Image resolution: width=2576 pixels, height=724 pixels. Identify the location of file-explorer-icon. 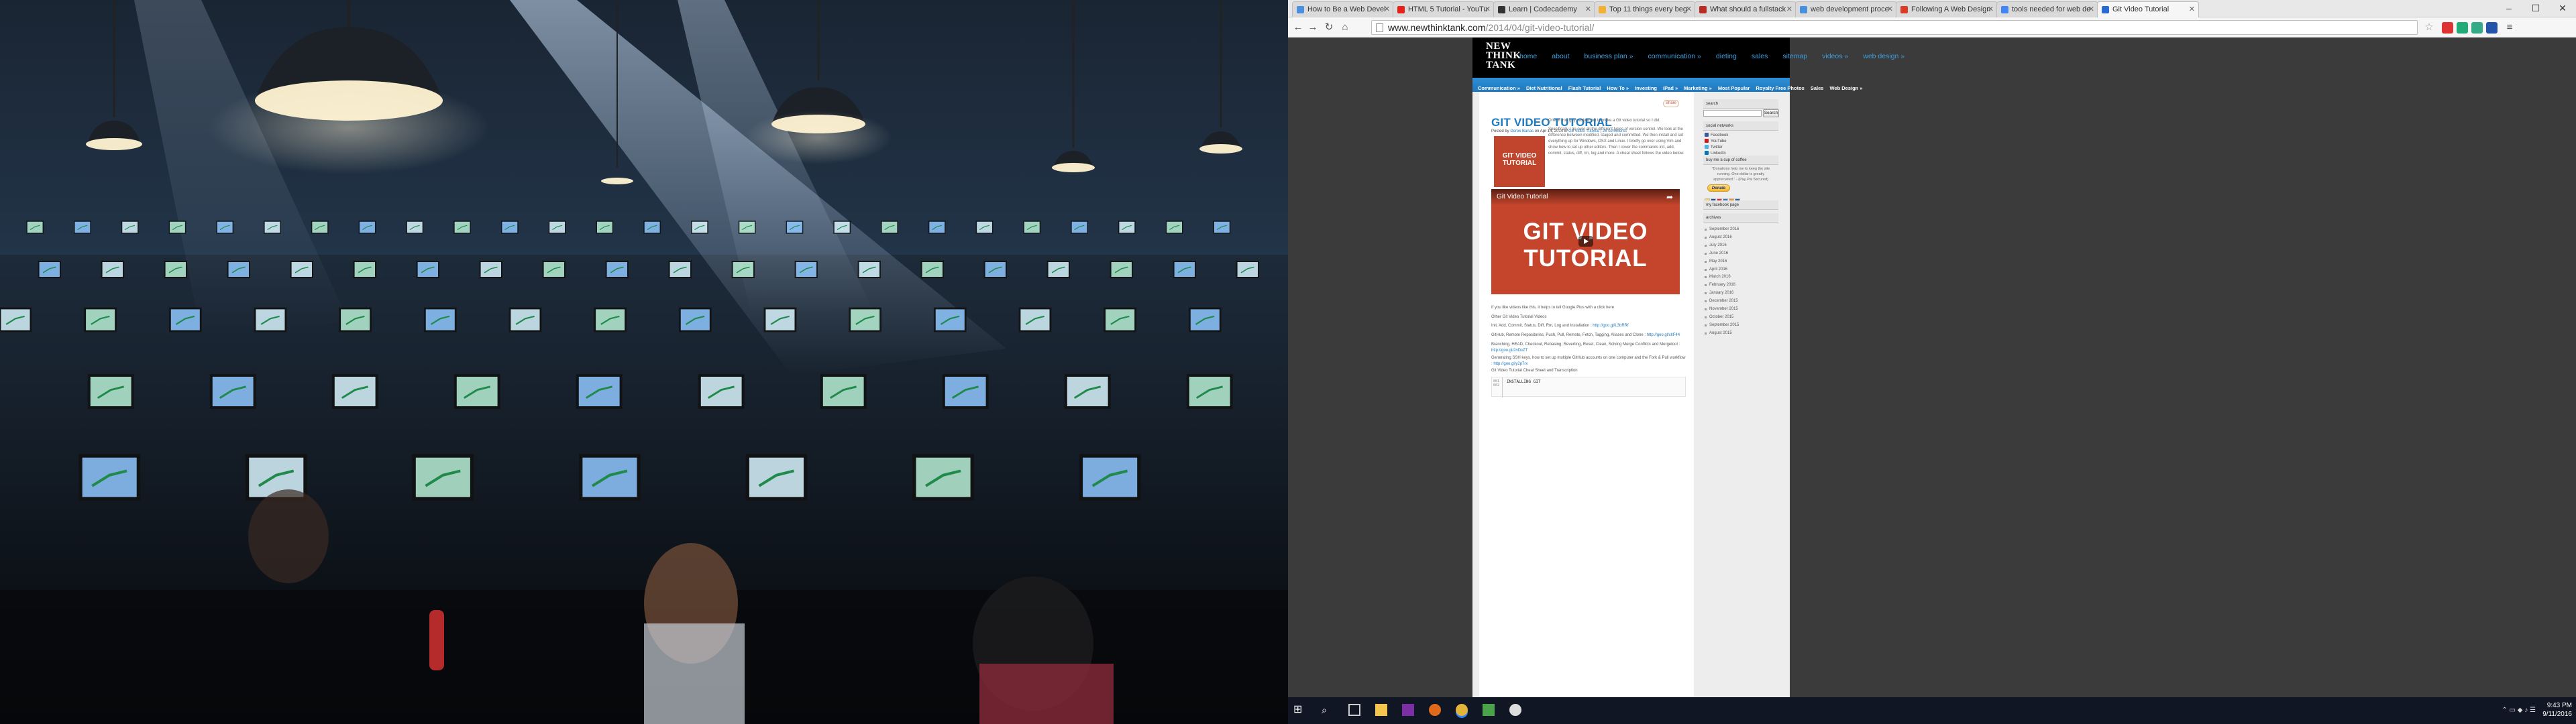
(1381, 710).